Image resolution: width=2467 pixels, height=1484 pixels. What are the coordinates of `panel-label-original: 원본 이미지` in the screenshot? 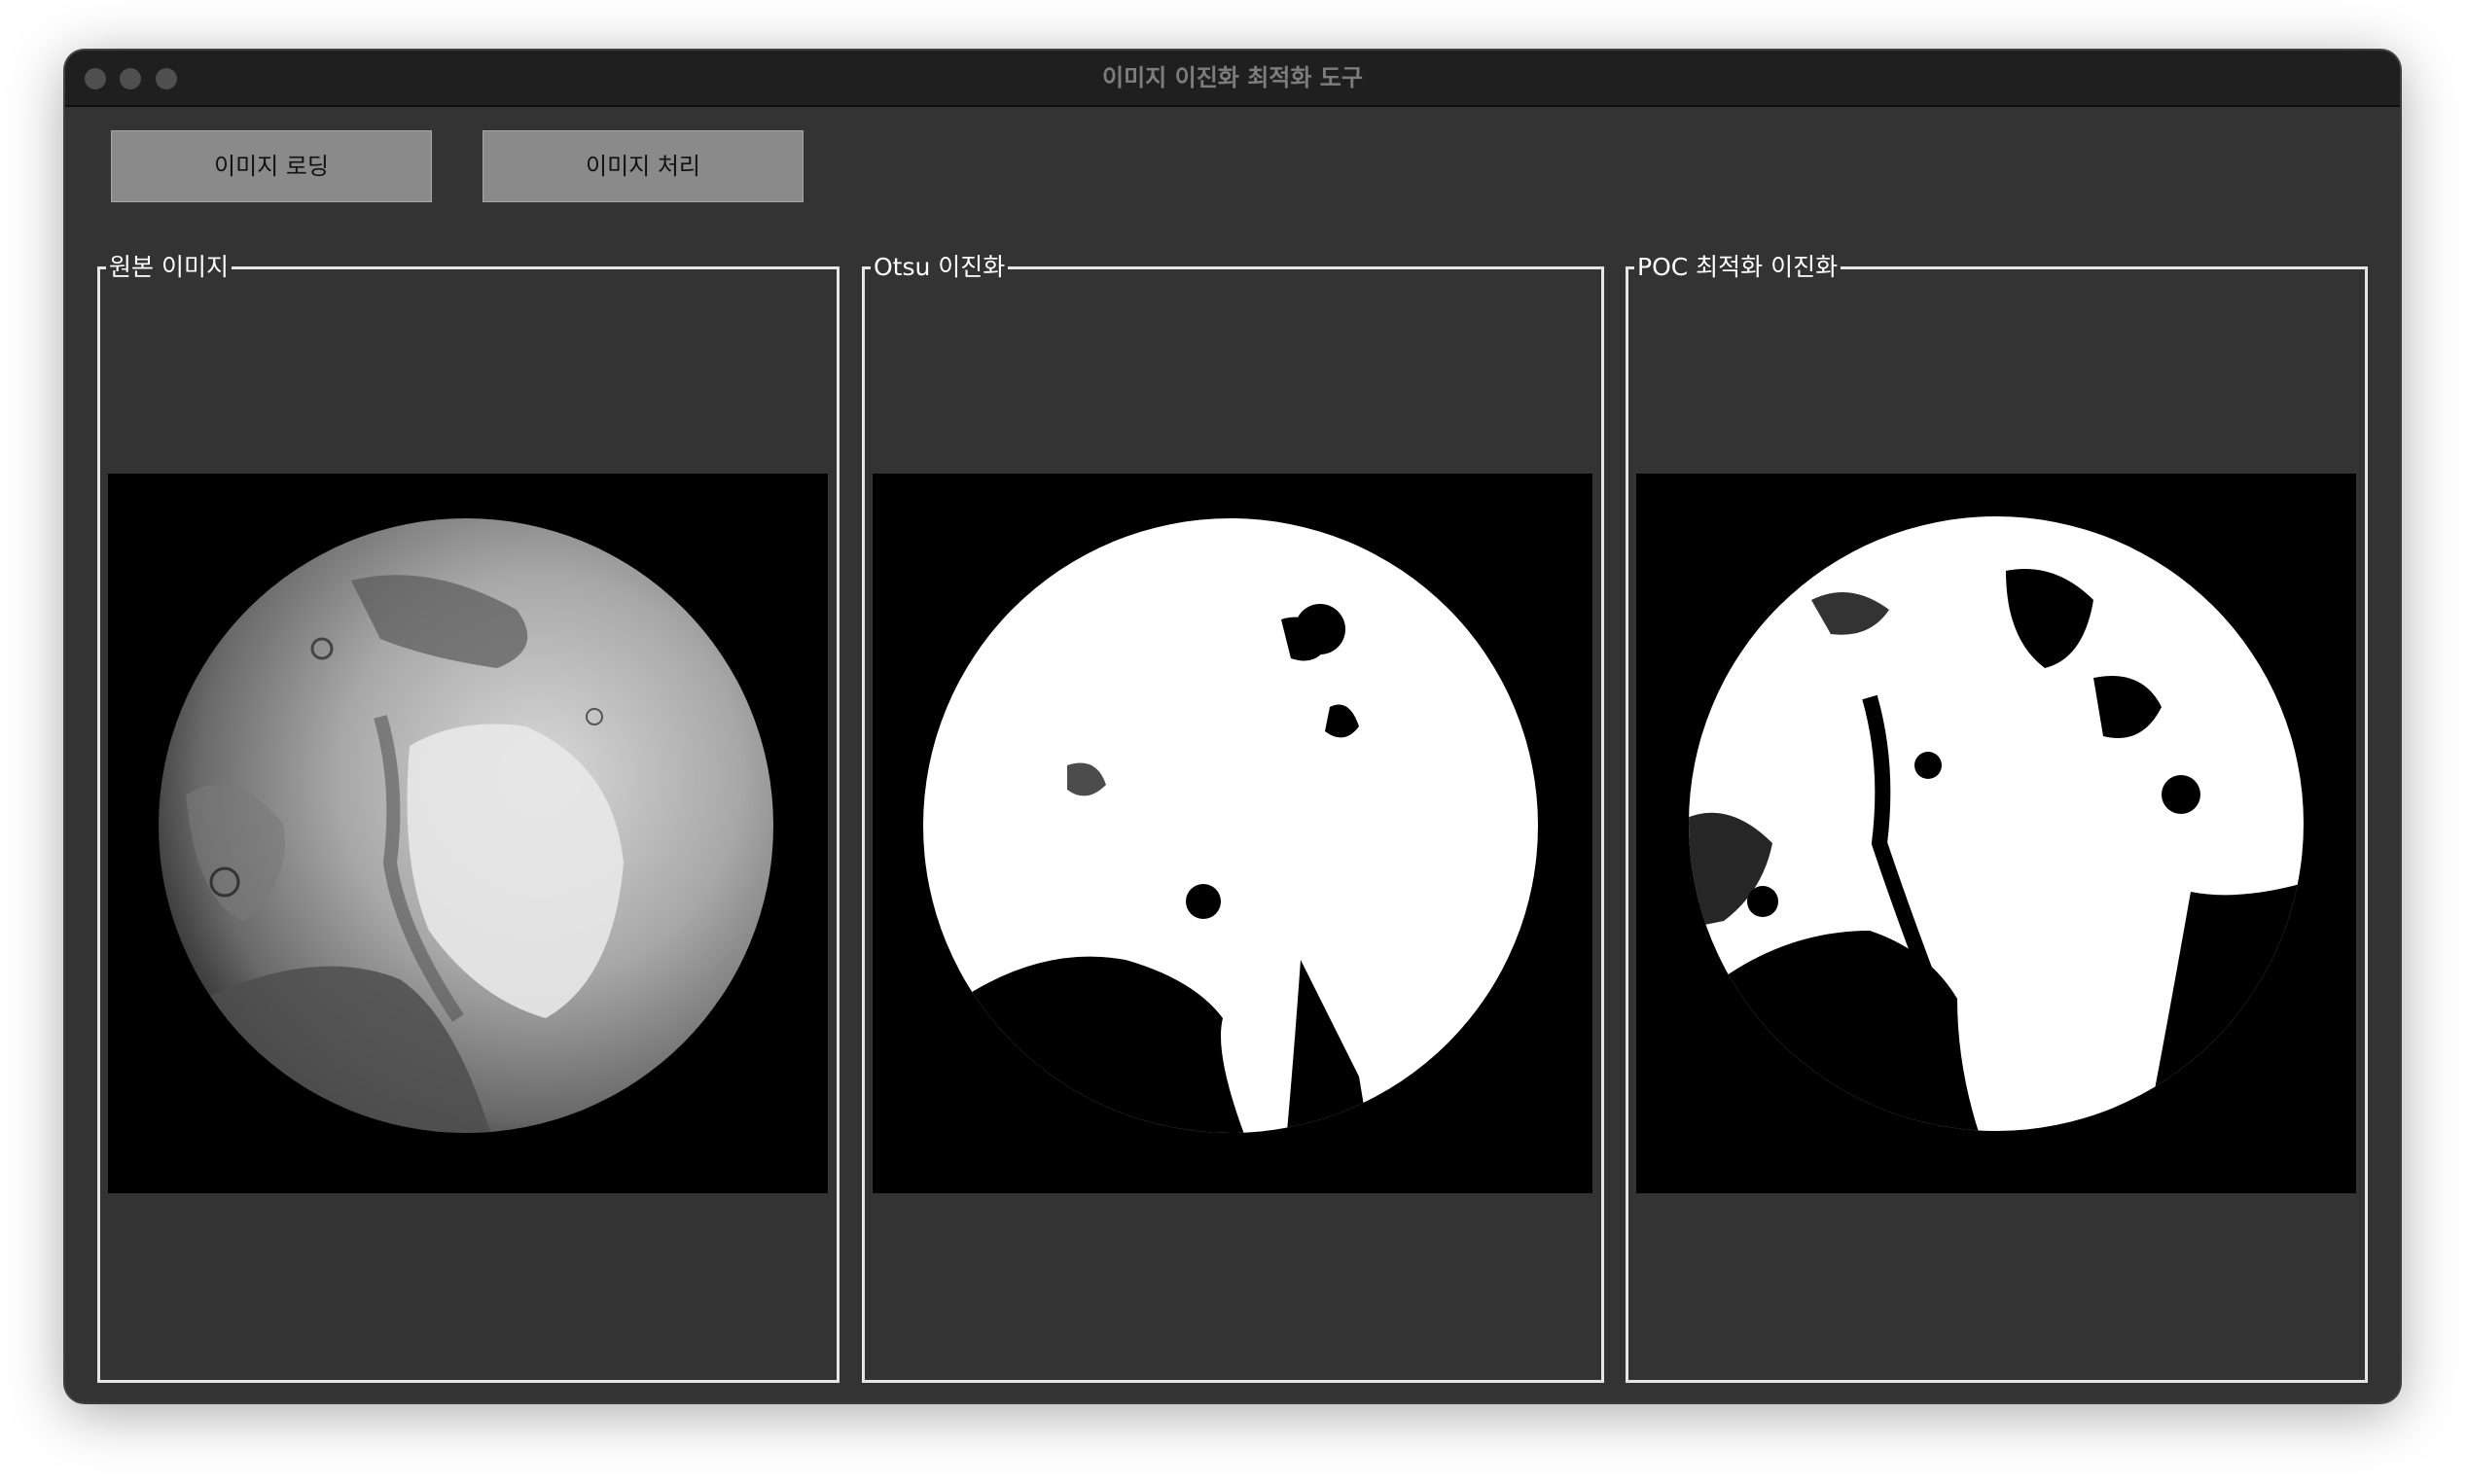 It's located at (169, 268).